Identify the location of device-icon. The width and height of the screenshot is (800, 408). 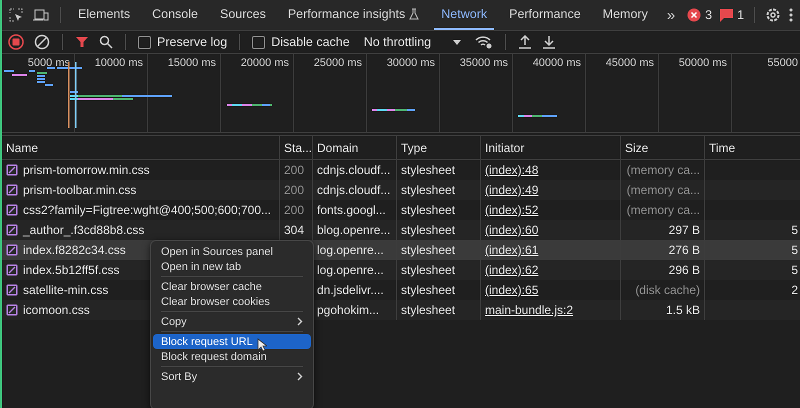
(41, 15).